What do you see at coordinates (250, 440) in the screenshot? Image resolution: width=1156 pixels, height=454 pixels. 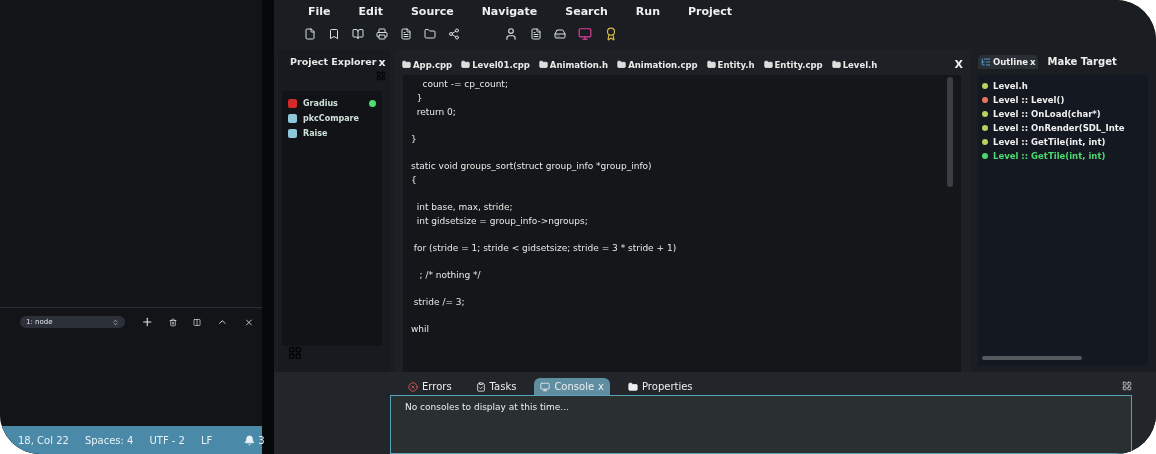 I see `bell-icon` at bounding box center [250, 440].